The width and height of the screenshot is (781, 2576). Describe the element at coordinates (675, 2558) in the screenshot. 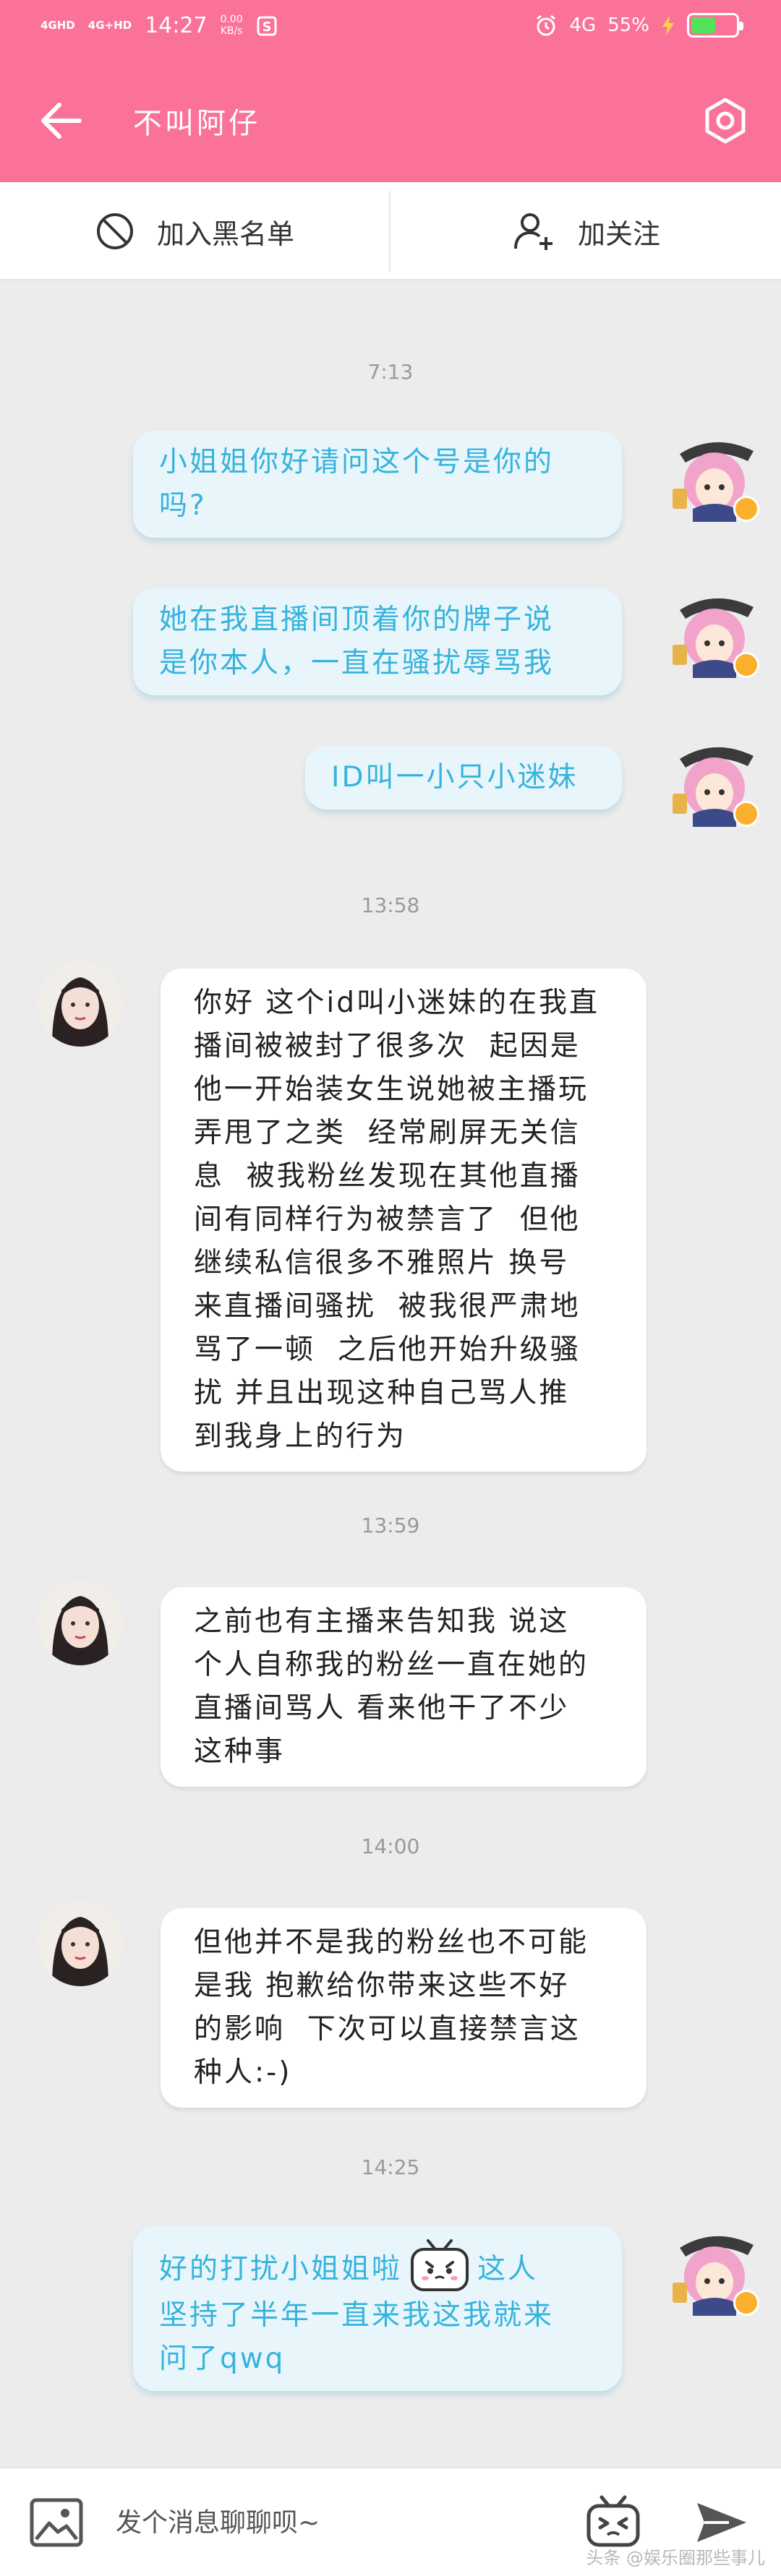

I see `watermark: 头条 @娱乐圈那些事儿` at that location.